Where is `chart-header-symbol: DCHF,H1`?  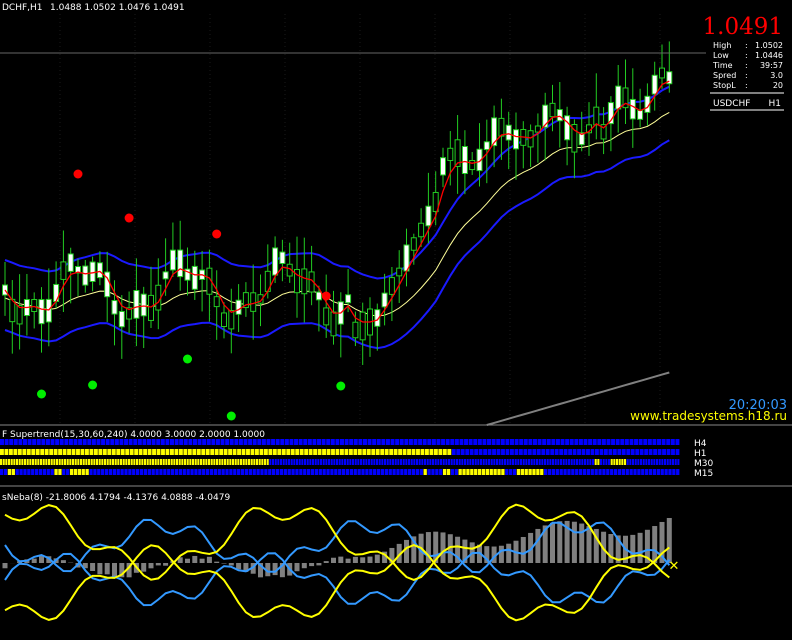
chart-header-symbol: DCHF,H1 is located at coordinates (22, 8).